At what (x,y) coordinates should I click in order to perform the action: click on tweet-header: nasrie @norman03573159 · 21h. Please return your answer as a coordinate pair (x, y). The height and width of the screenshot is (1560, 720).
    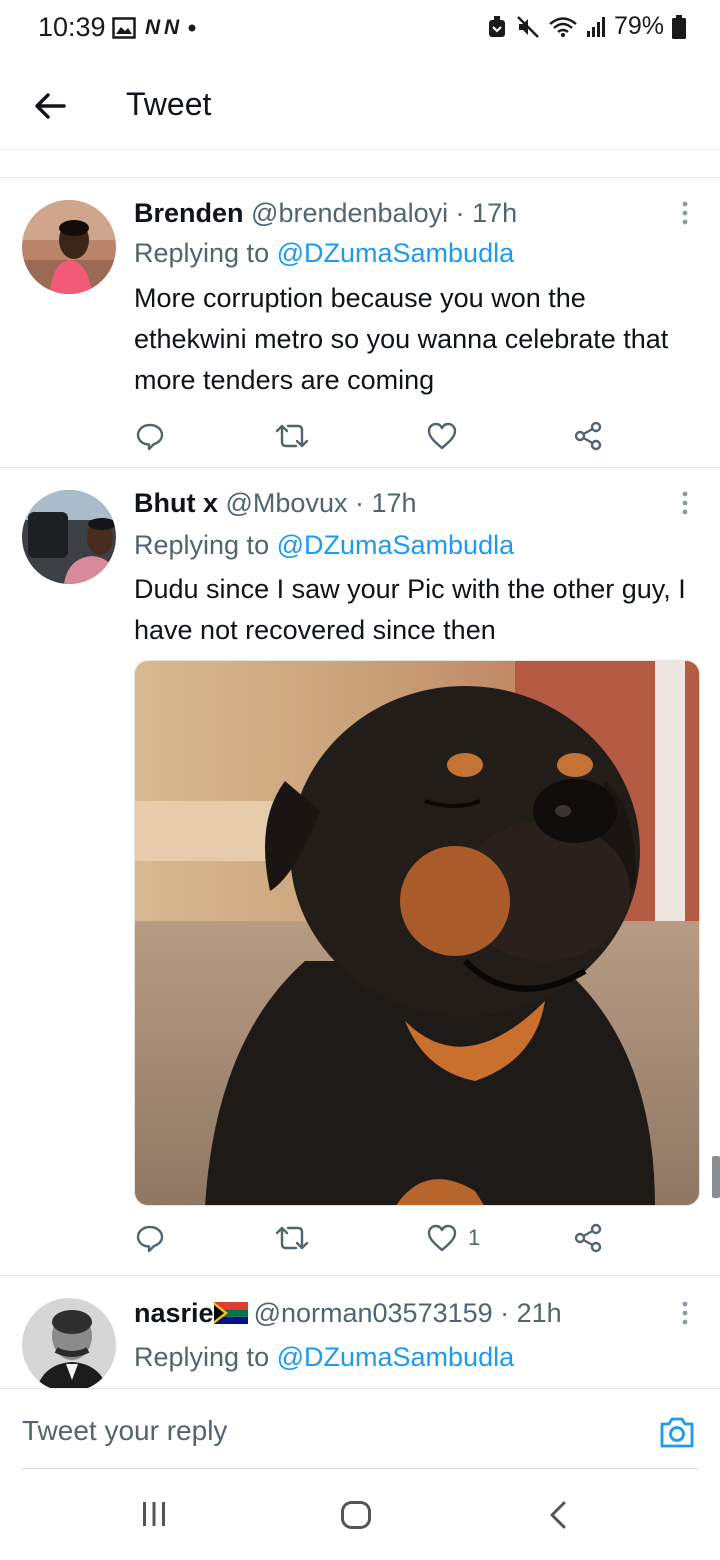
    Looking at the image, I should click on (348, 1313).